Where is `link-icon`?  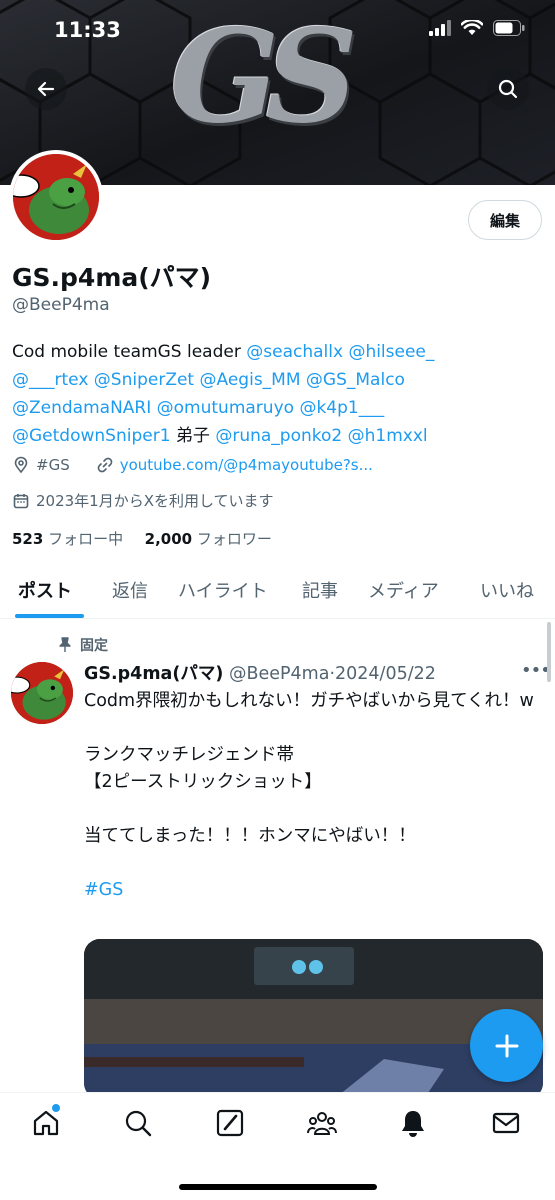
link-icon is located at coordinates (105, 465).